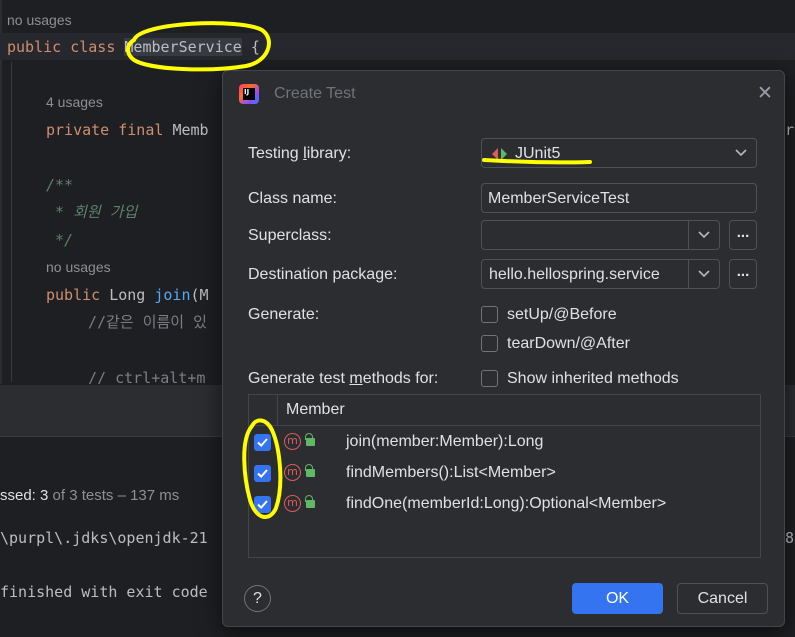 The height and width of the screenshot is (637, 795). I want to click on destination-package-label: Destination package:, so click(323, 274).